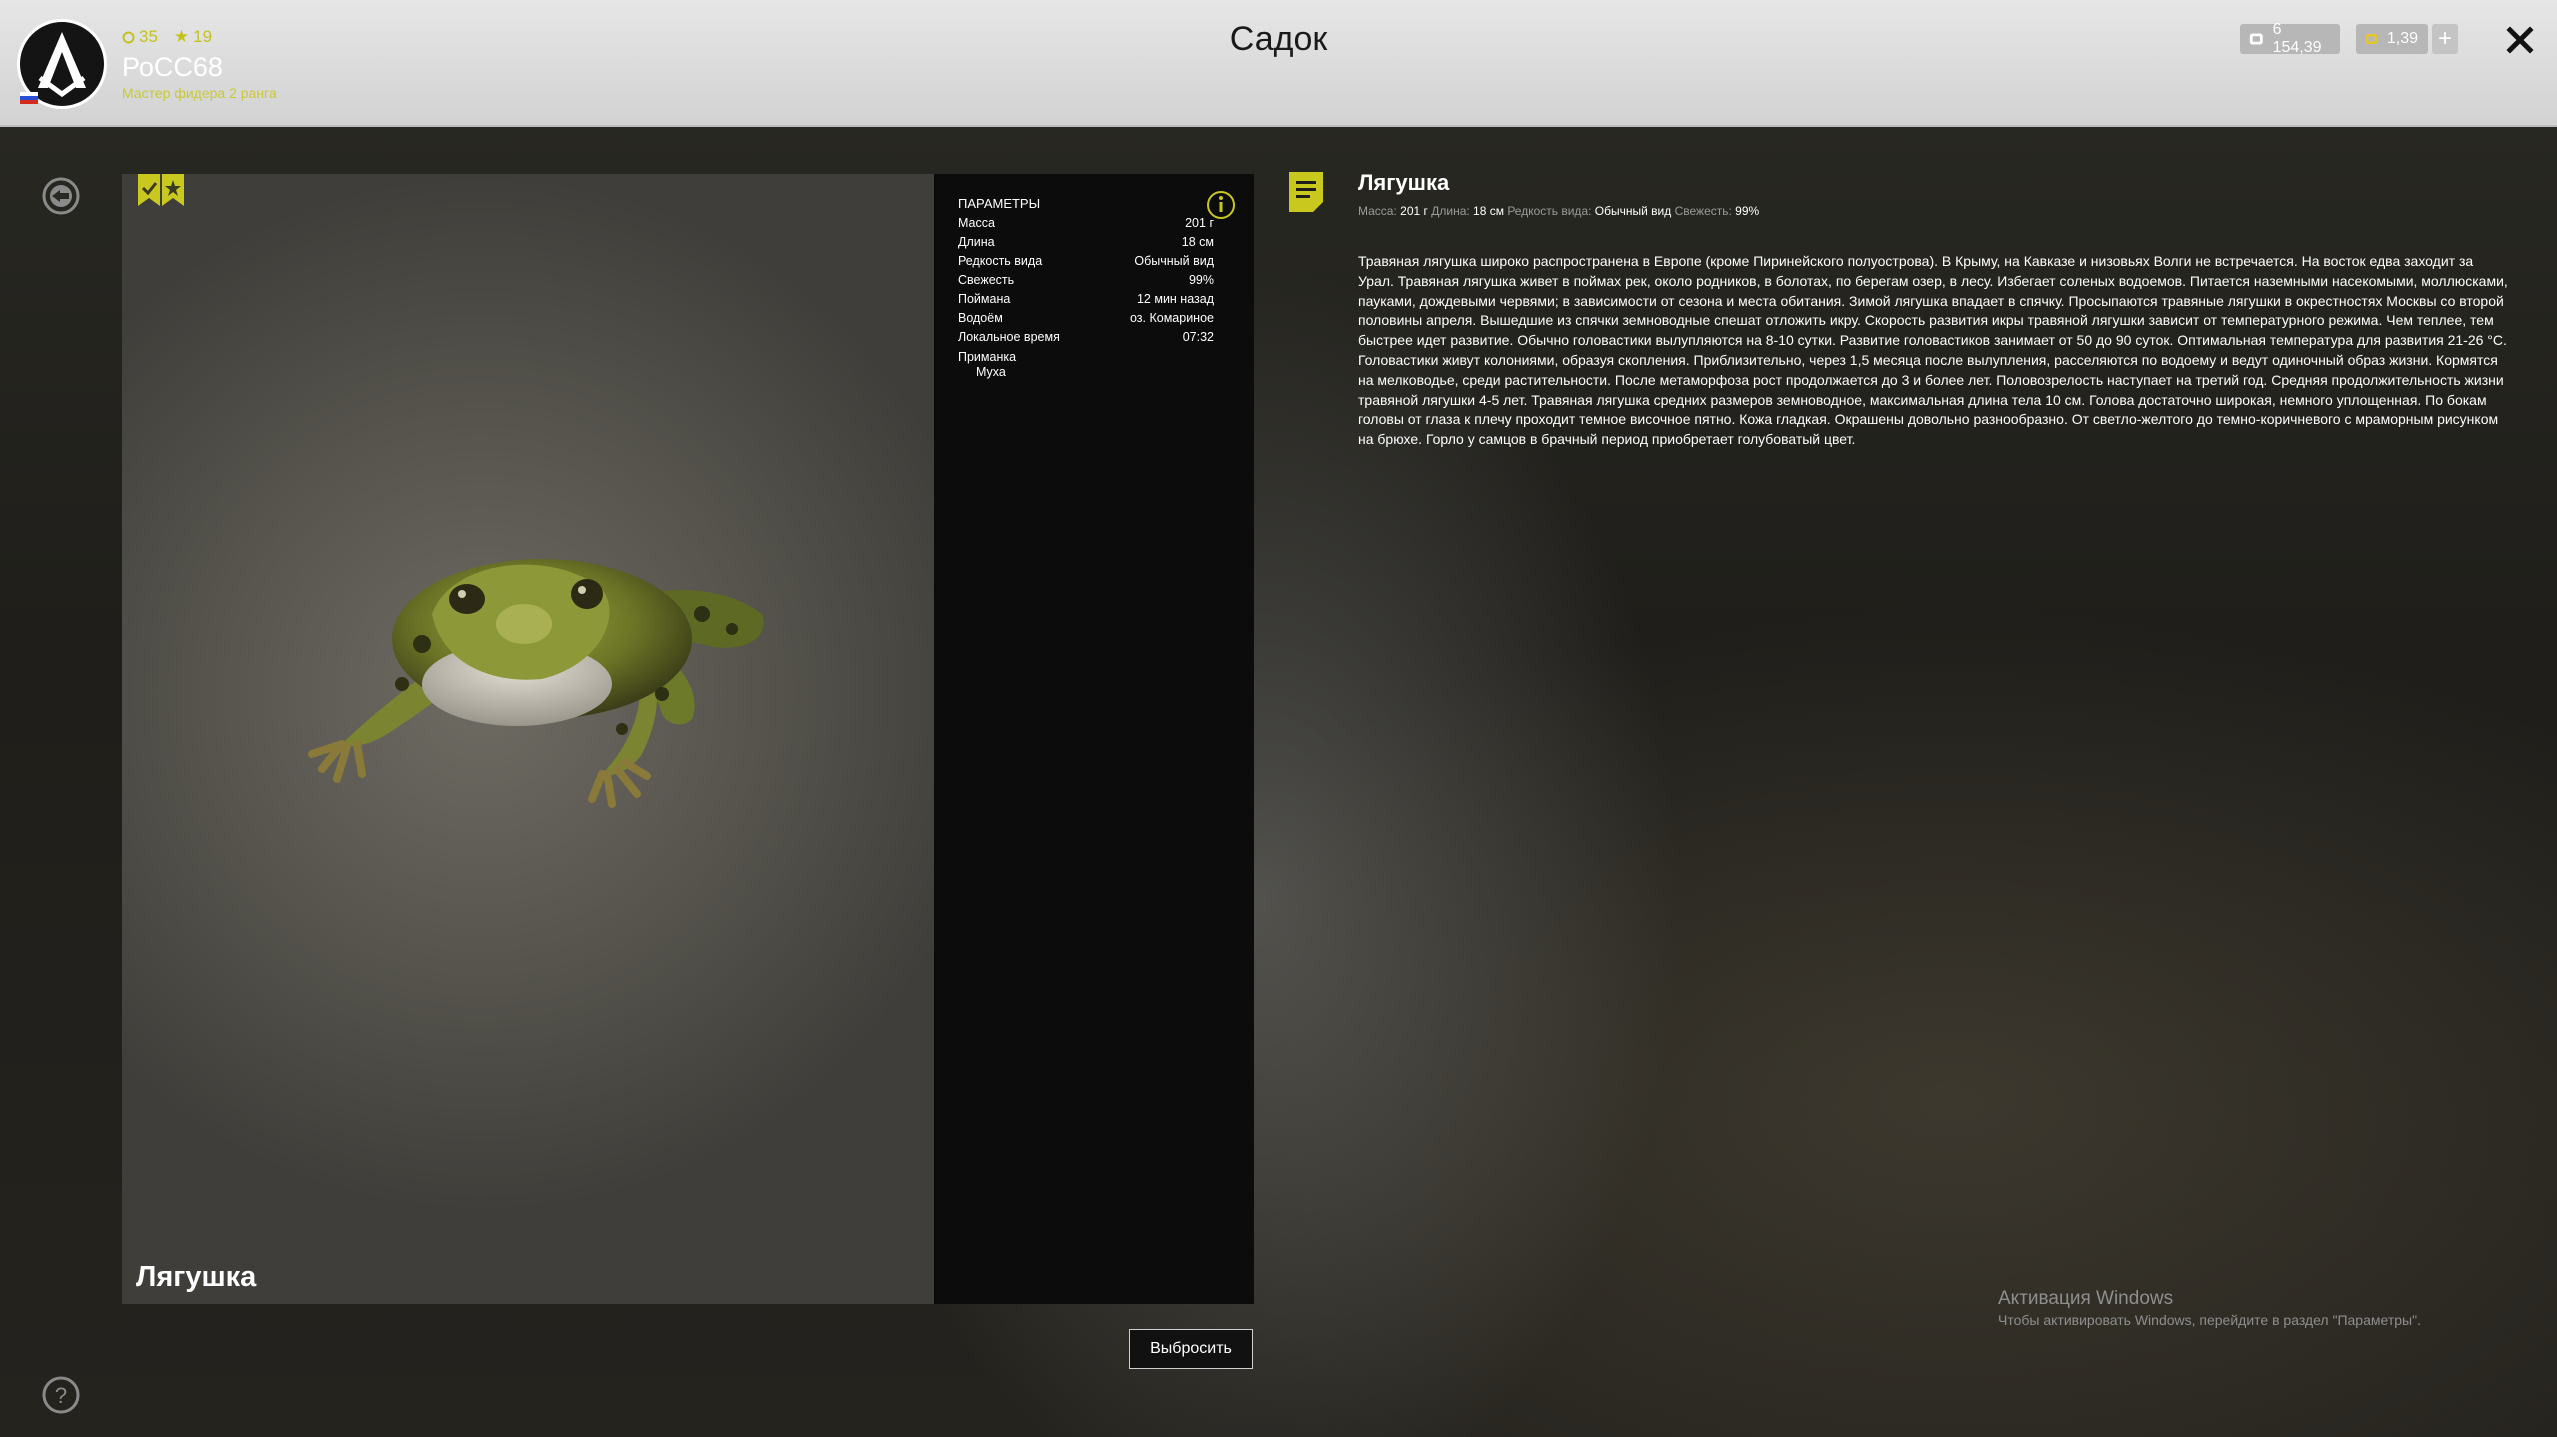 This screenshot has height=1437, width=2557. I want to click on close-icon, so click(2520, 40).